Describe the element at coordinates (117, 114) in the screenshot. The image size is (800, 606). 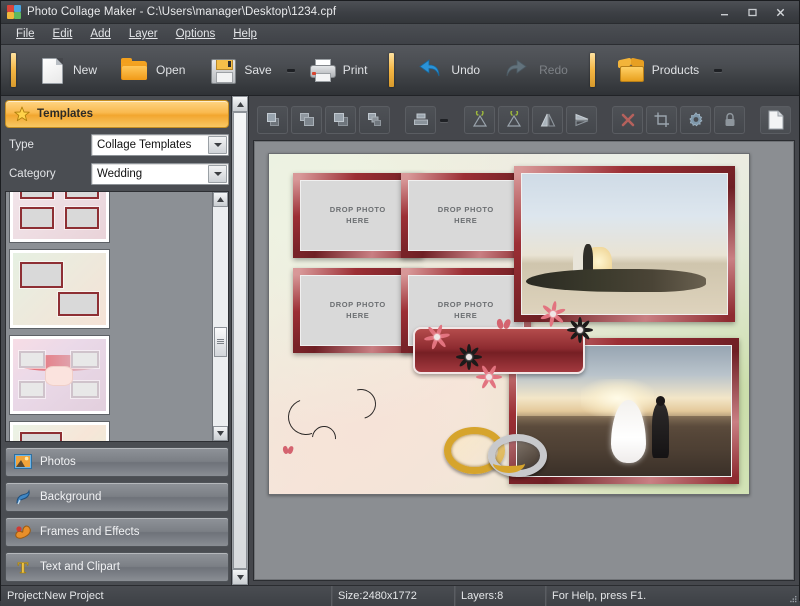
I see `templates-panel-header: Templates` at that location.